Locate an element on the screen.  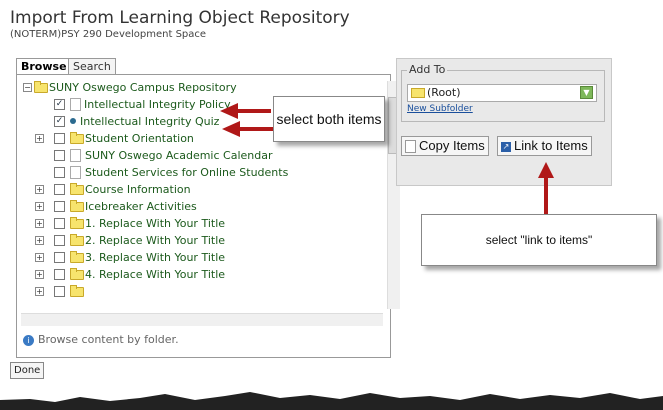
torn-edge is located at coordinates (331, 401).